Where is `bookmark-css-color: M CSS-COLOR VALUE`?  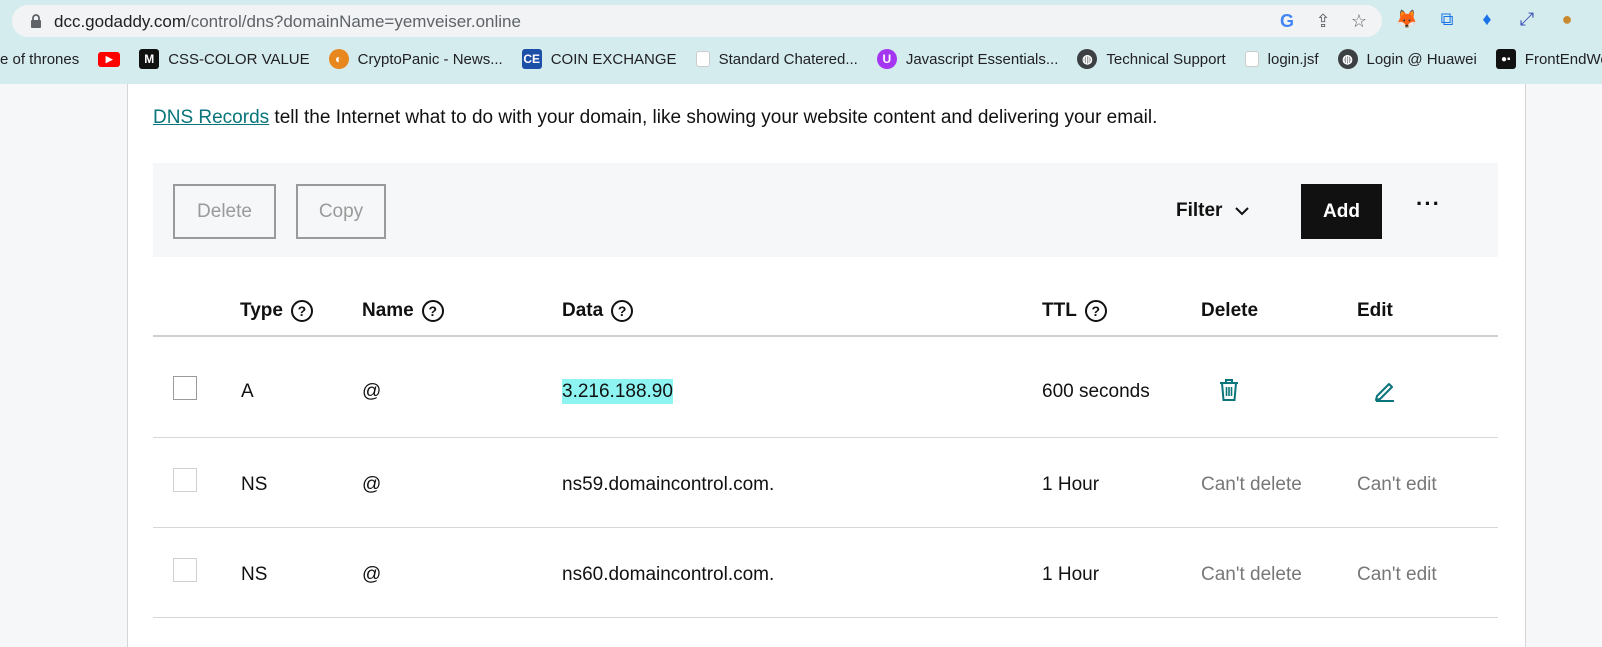
bookmark-css-color: M CSS-COLOR VALUE is located at coordinates (224, 59).